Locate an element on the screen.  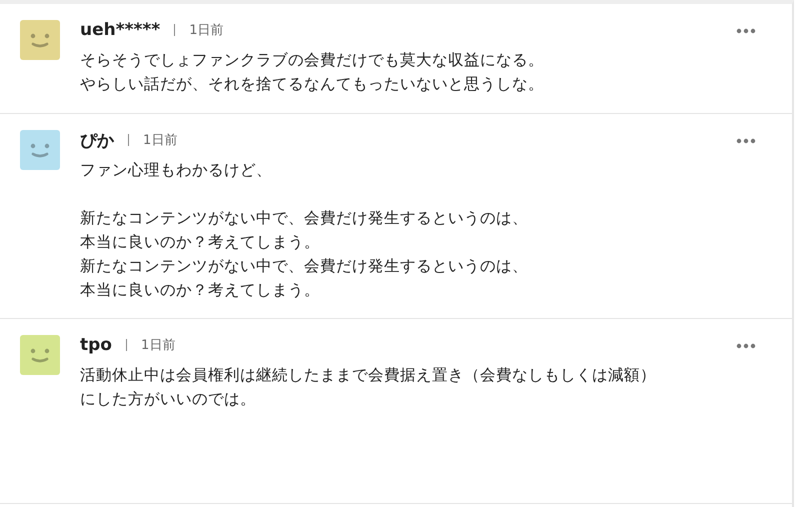
comment-text: ファン心理もわかるけど、 is located at coordinates (176, 170).